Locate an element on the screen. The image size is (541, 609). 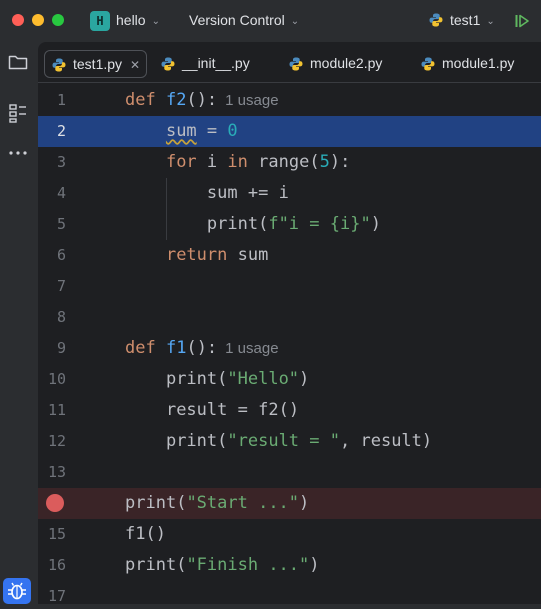
code-text: print("Start ...") is located at coordinates (217, 503).